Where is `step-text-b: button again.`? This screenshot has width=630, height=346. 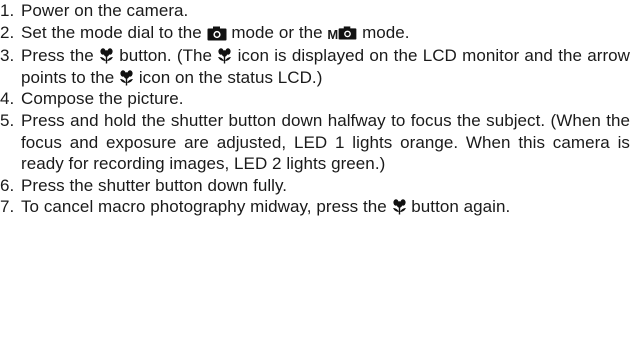 step-text-b: button again. is located at coordinates (461, 207).